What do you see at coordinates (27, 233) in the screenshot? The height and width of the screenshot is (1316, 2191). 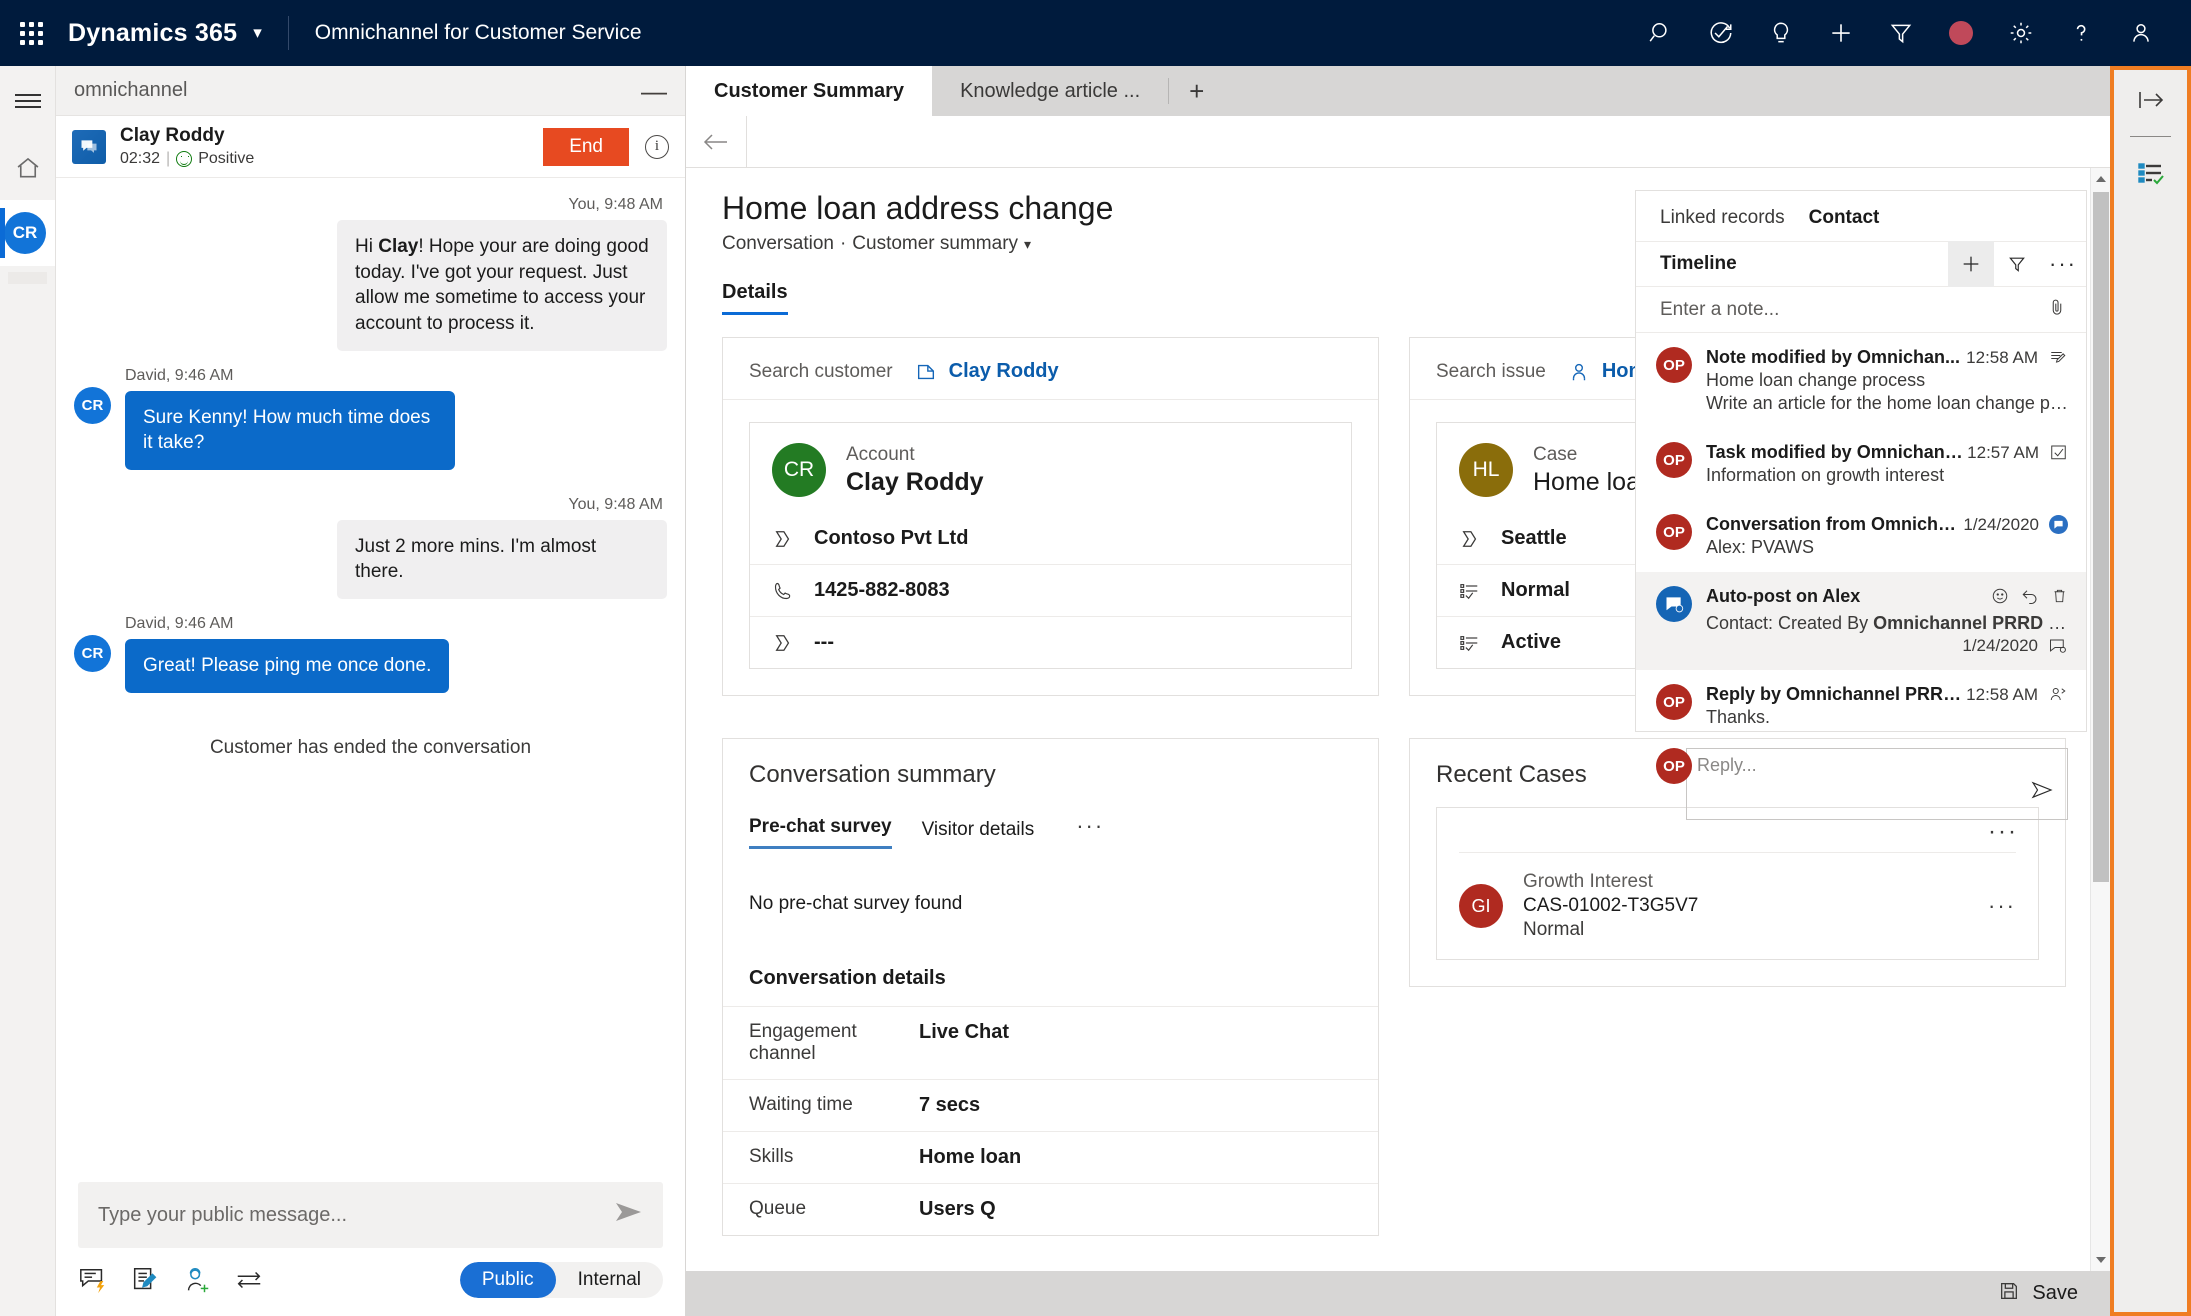 I see `rail-session-clay-roddy: CR` at bounding box center [27, 233].